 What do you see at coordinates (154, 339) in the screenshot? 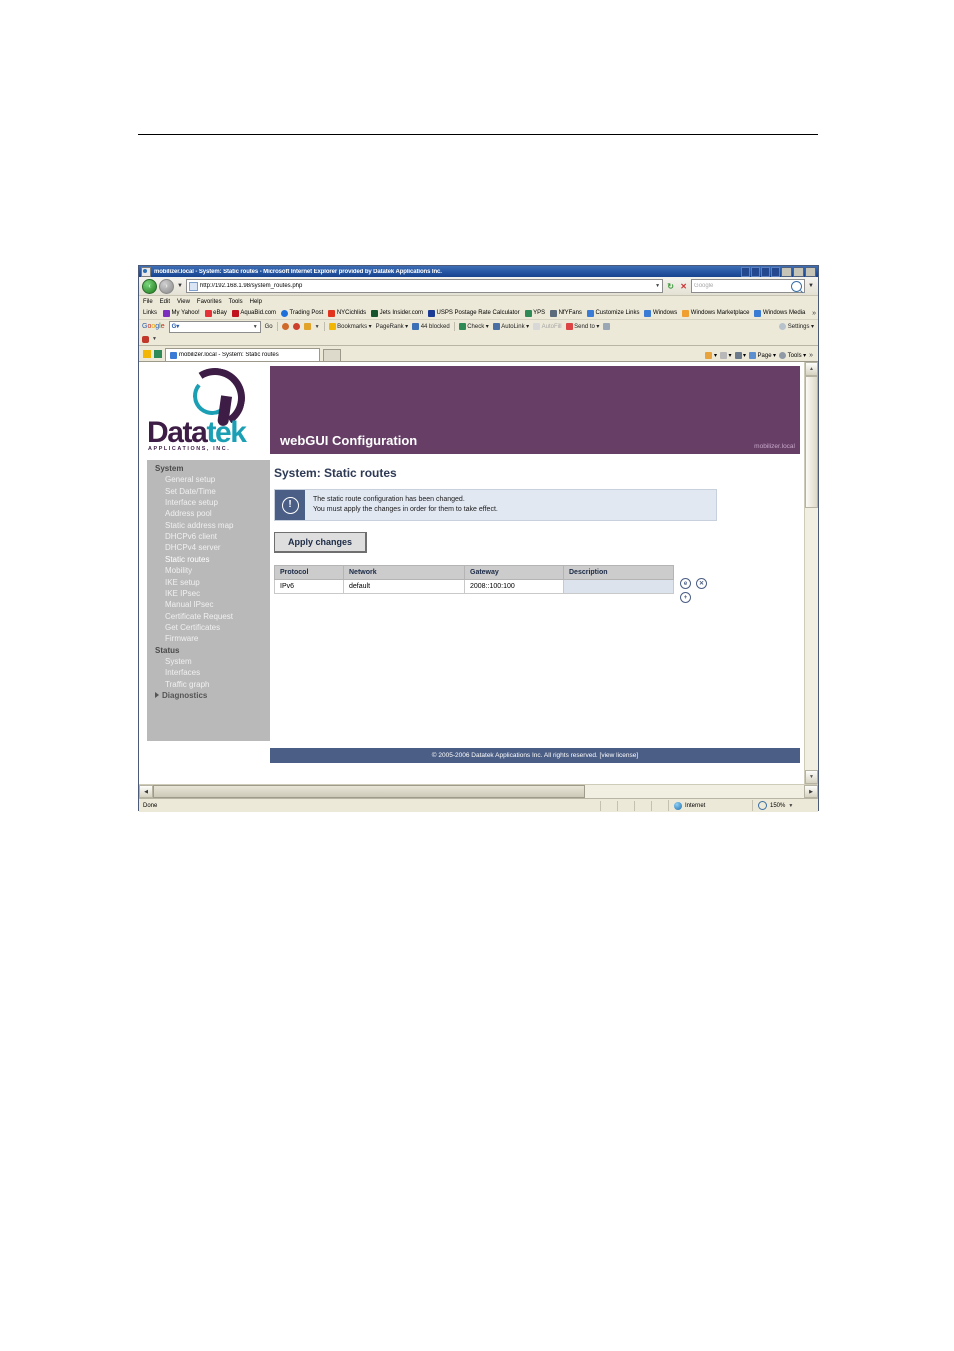
I see `secondary-toolbar-chevron-down-icon: ▼` at bounding box center [154, 339].